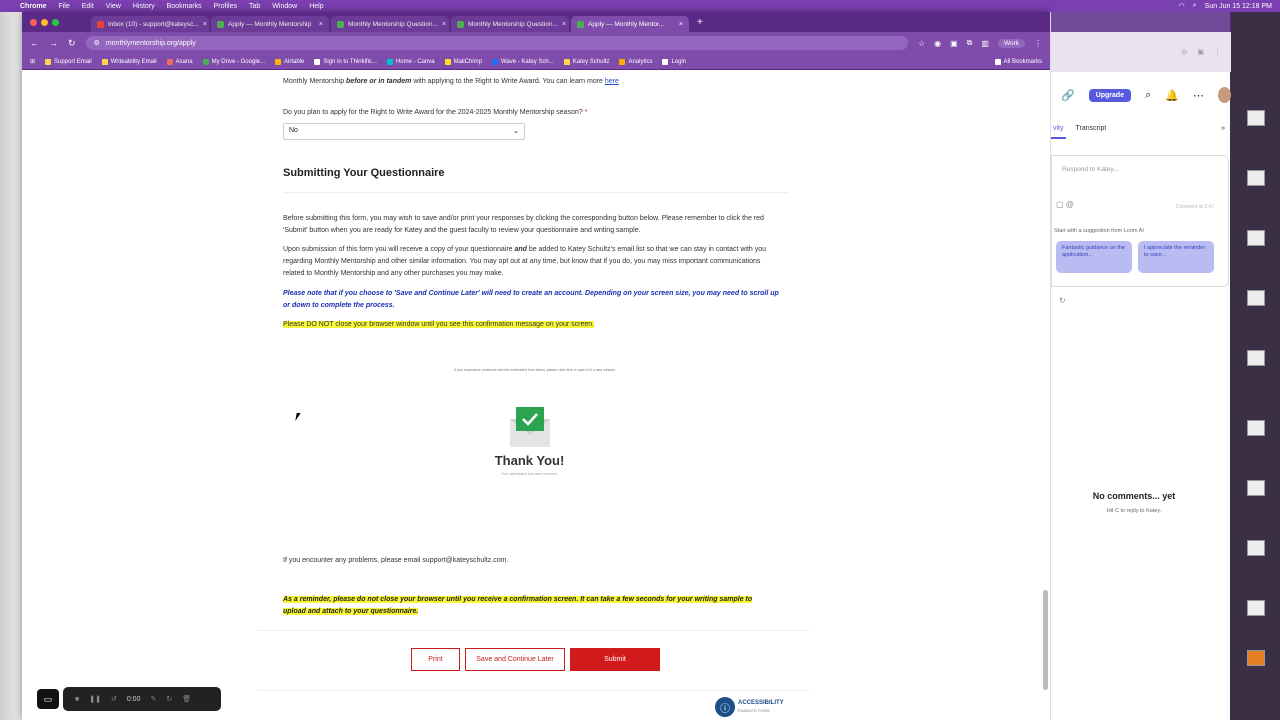 Image resolution: width=1280 pixels, height=720 pixels. I want to click on site-info-icon: ⚙, so click(97, 43).